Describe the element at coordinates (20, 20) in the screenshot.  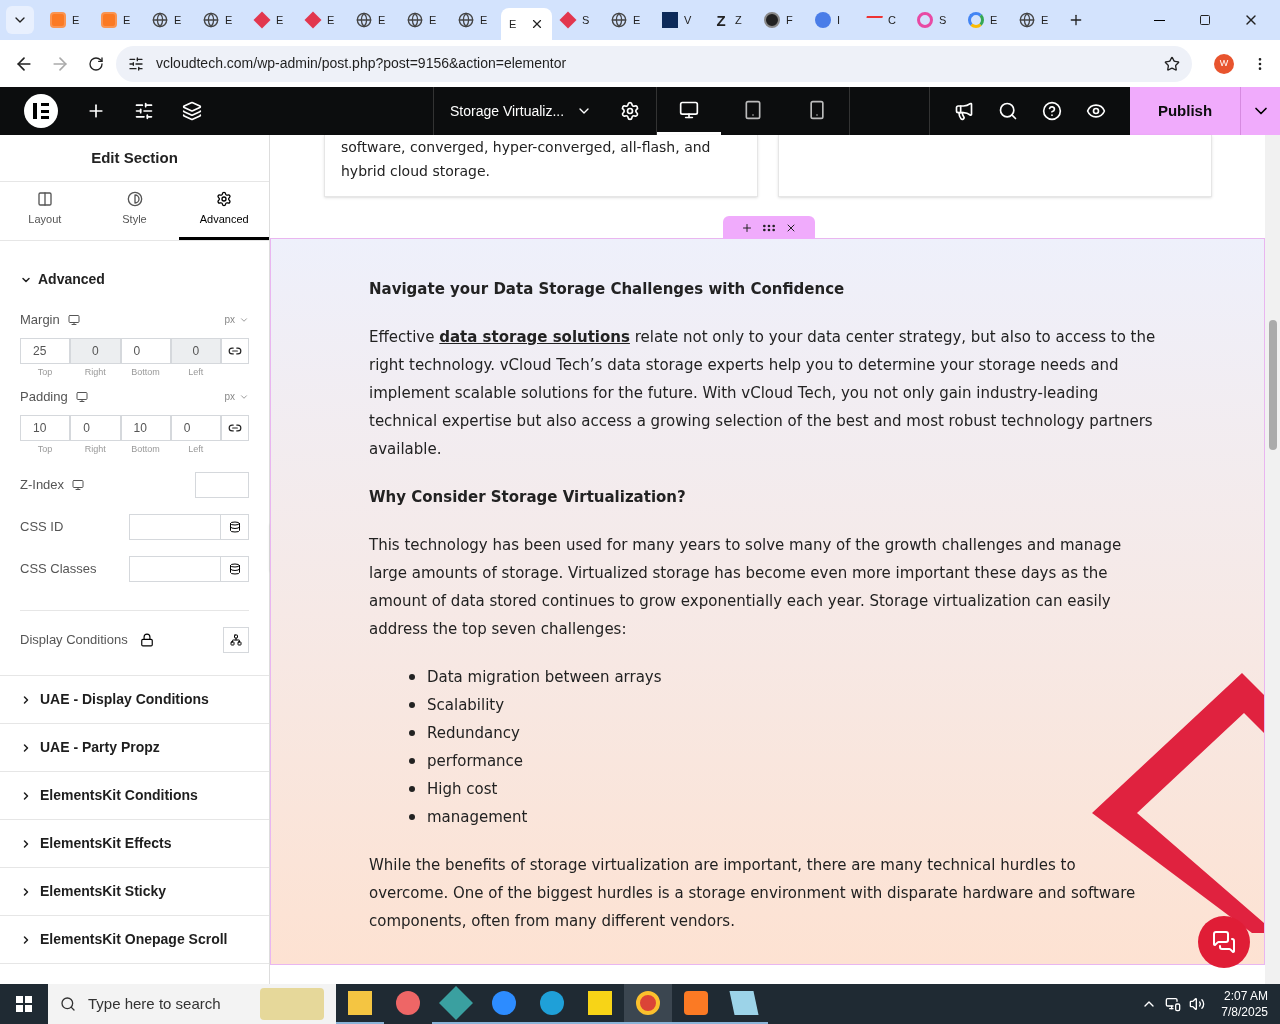
I see `tab-search-button` at that location.